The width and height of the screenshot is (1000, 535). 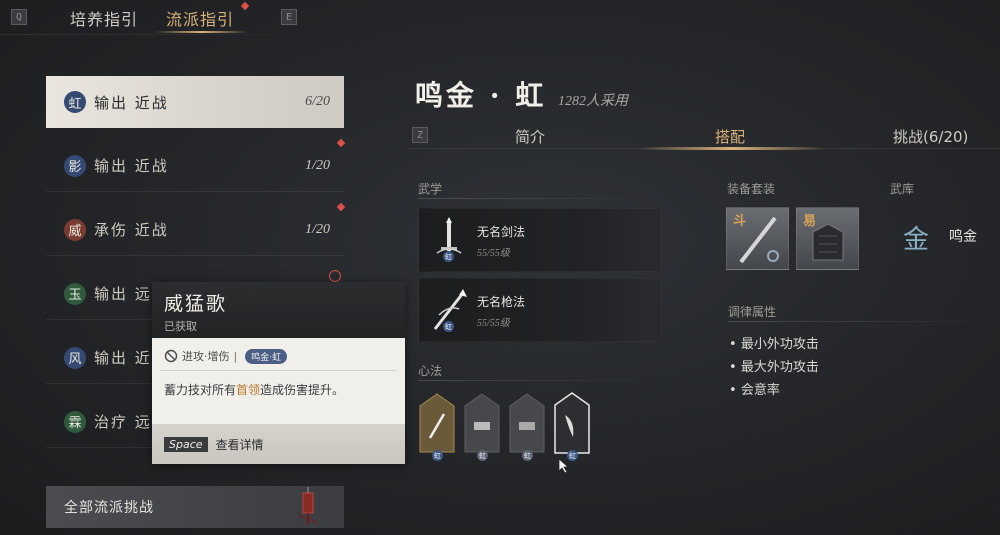 I want to click on tooltip-footer: Space 查看详情, so click(x=278, y=444).